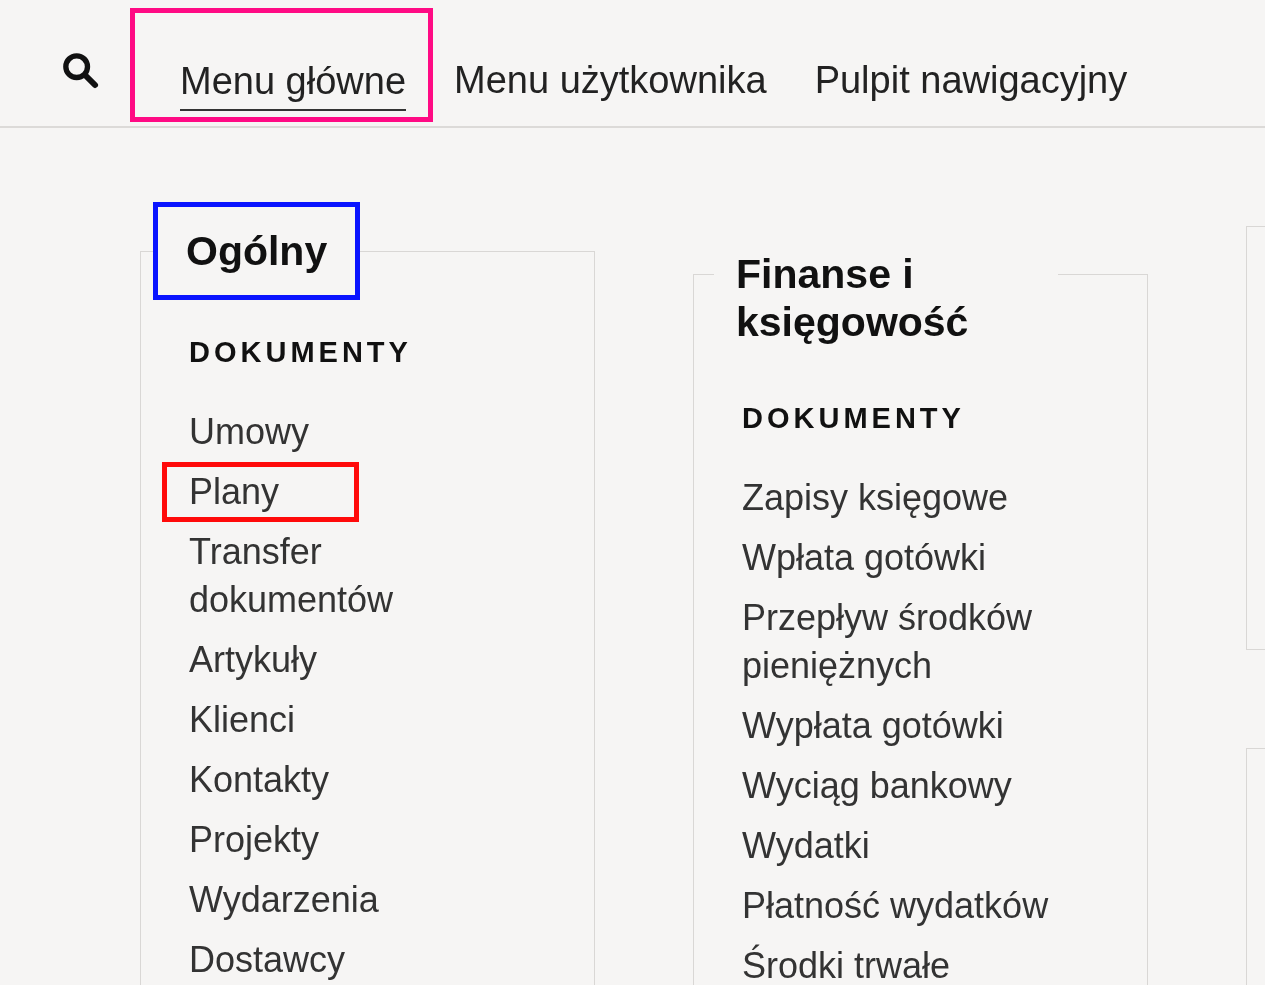  Describe the element at coordinates (912, 846) in the screenshot. I see `menu-link: Wydatki` at that location.